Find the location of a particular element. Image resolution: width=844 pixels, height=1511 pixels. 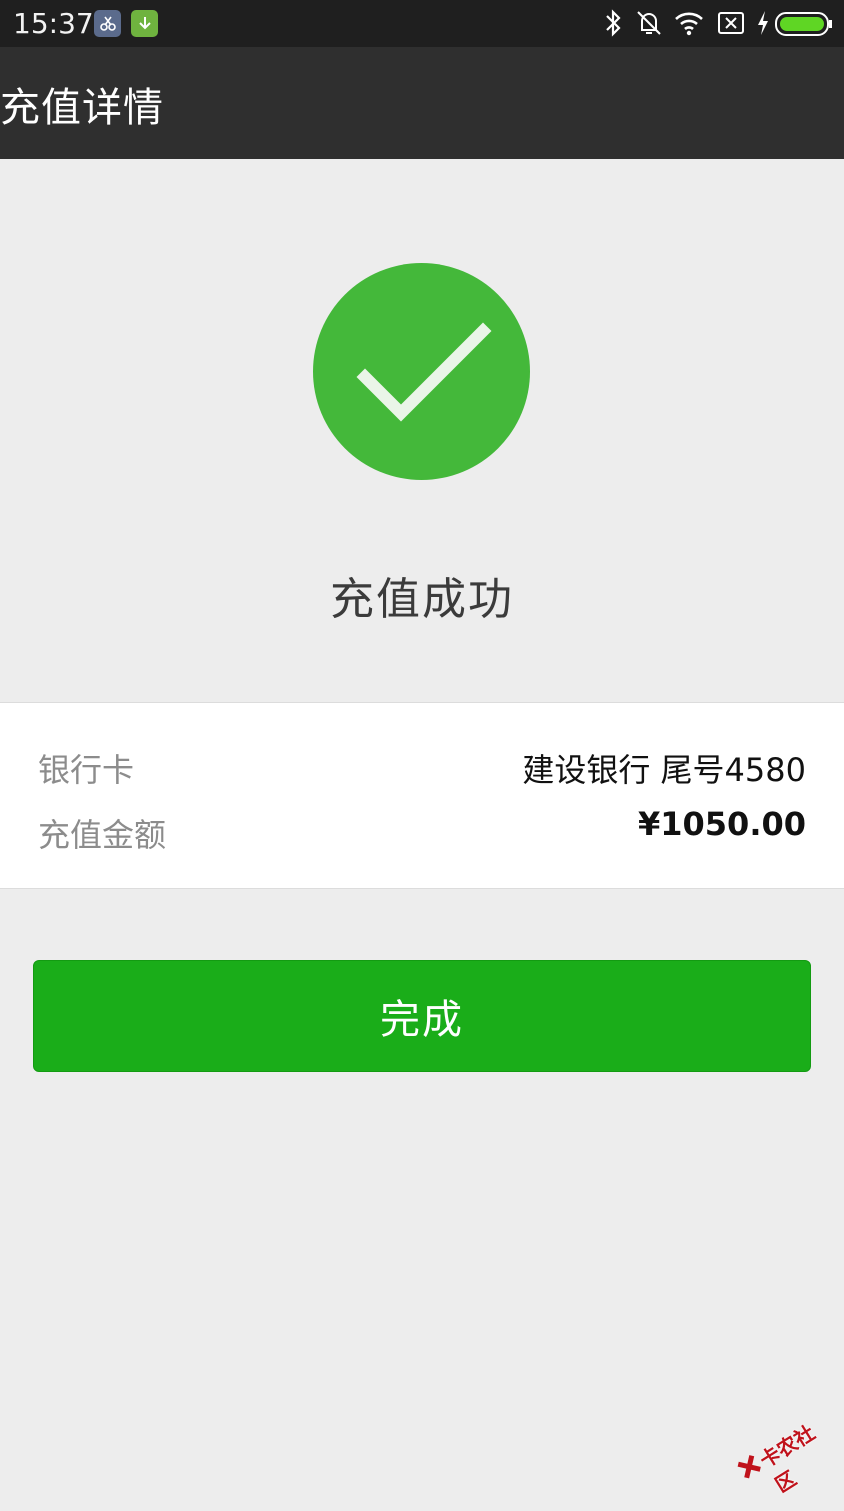

detail-card: 银行卡 建设银行 尾号4580 充值金额 ¥1050.00 is located at coordinates (422, 795).